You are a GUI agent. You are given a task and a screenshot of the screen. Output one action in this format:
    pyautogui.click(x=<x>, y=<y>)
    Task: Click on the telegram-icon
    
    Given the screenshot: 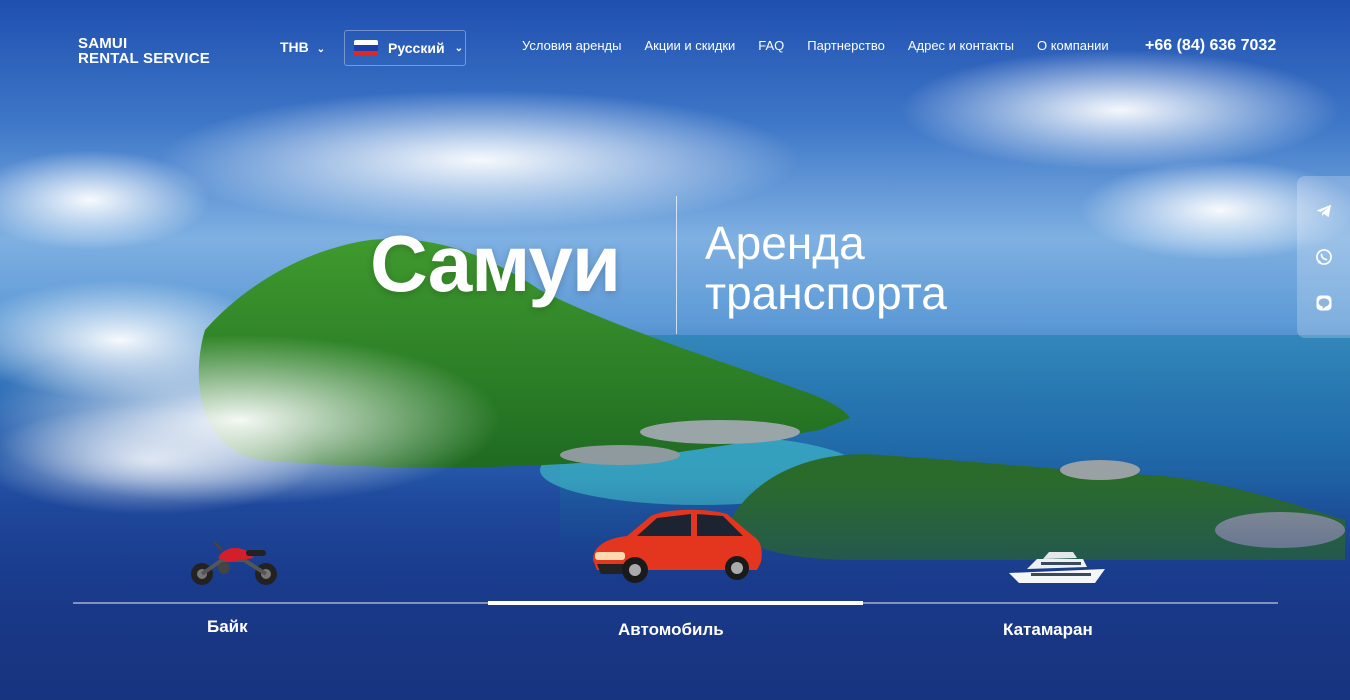 What is the action you would take?
    pyautogui.click(x=1324, y=211)
    